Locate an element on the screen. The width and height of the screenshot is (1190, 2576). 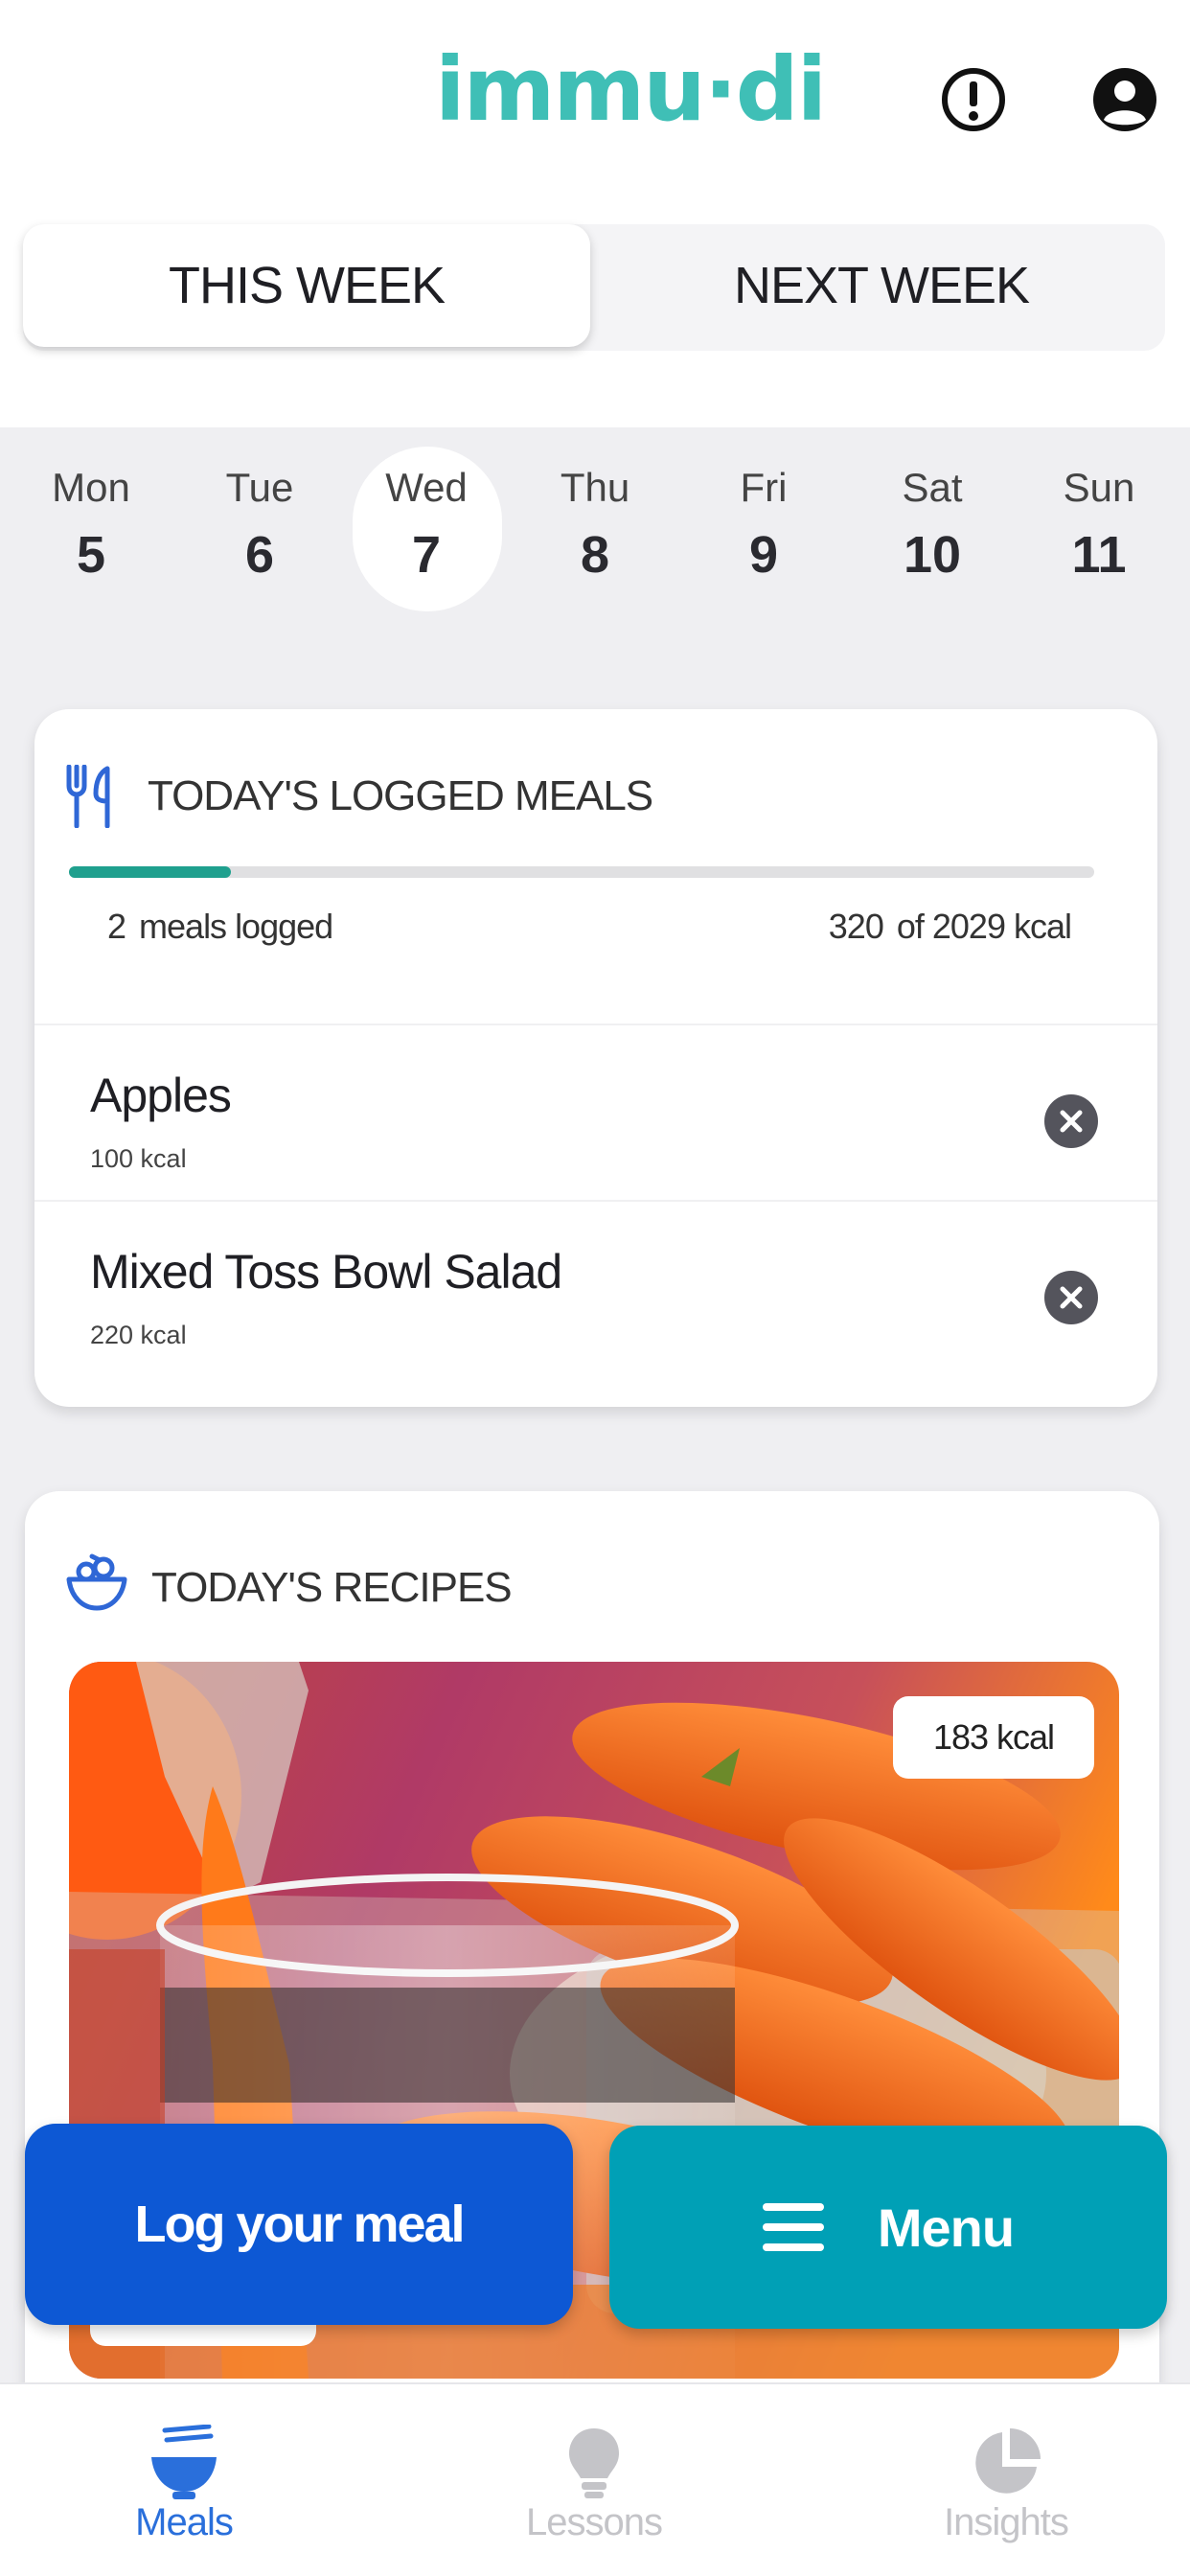
calorie-progress-bar is located at coordinates (581, 872).